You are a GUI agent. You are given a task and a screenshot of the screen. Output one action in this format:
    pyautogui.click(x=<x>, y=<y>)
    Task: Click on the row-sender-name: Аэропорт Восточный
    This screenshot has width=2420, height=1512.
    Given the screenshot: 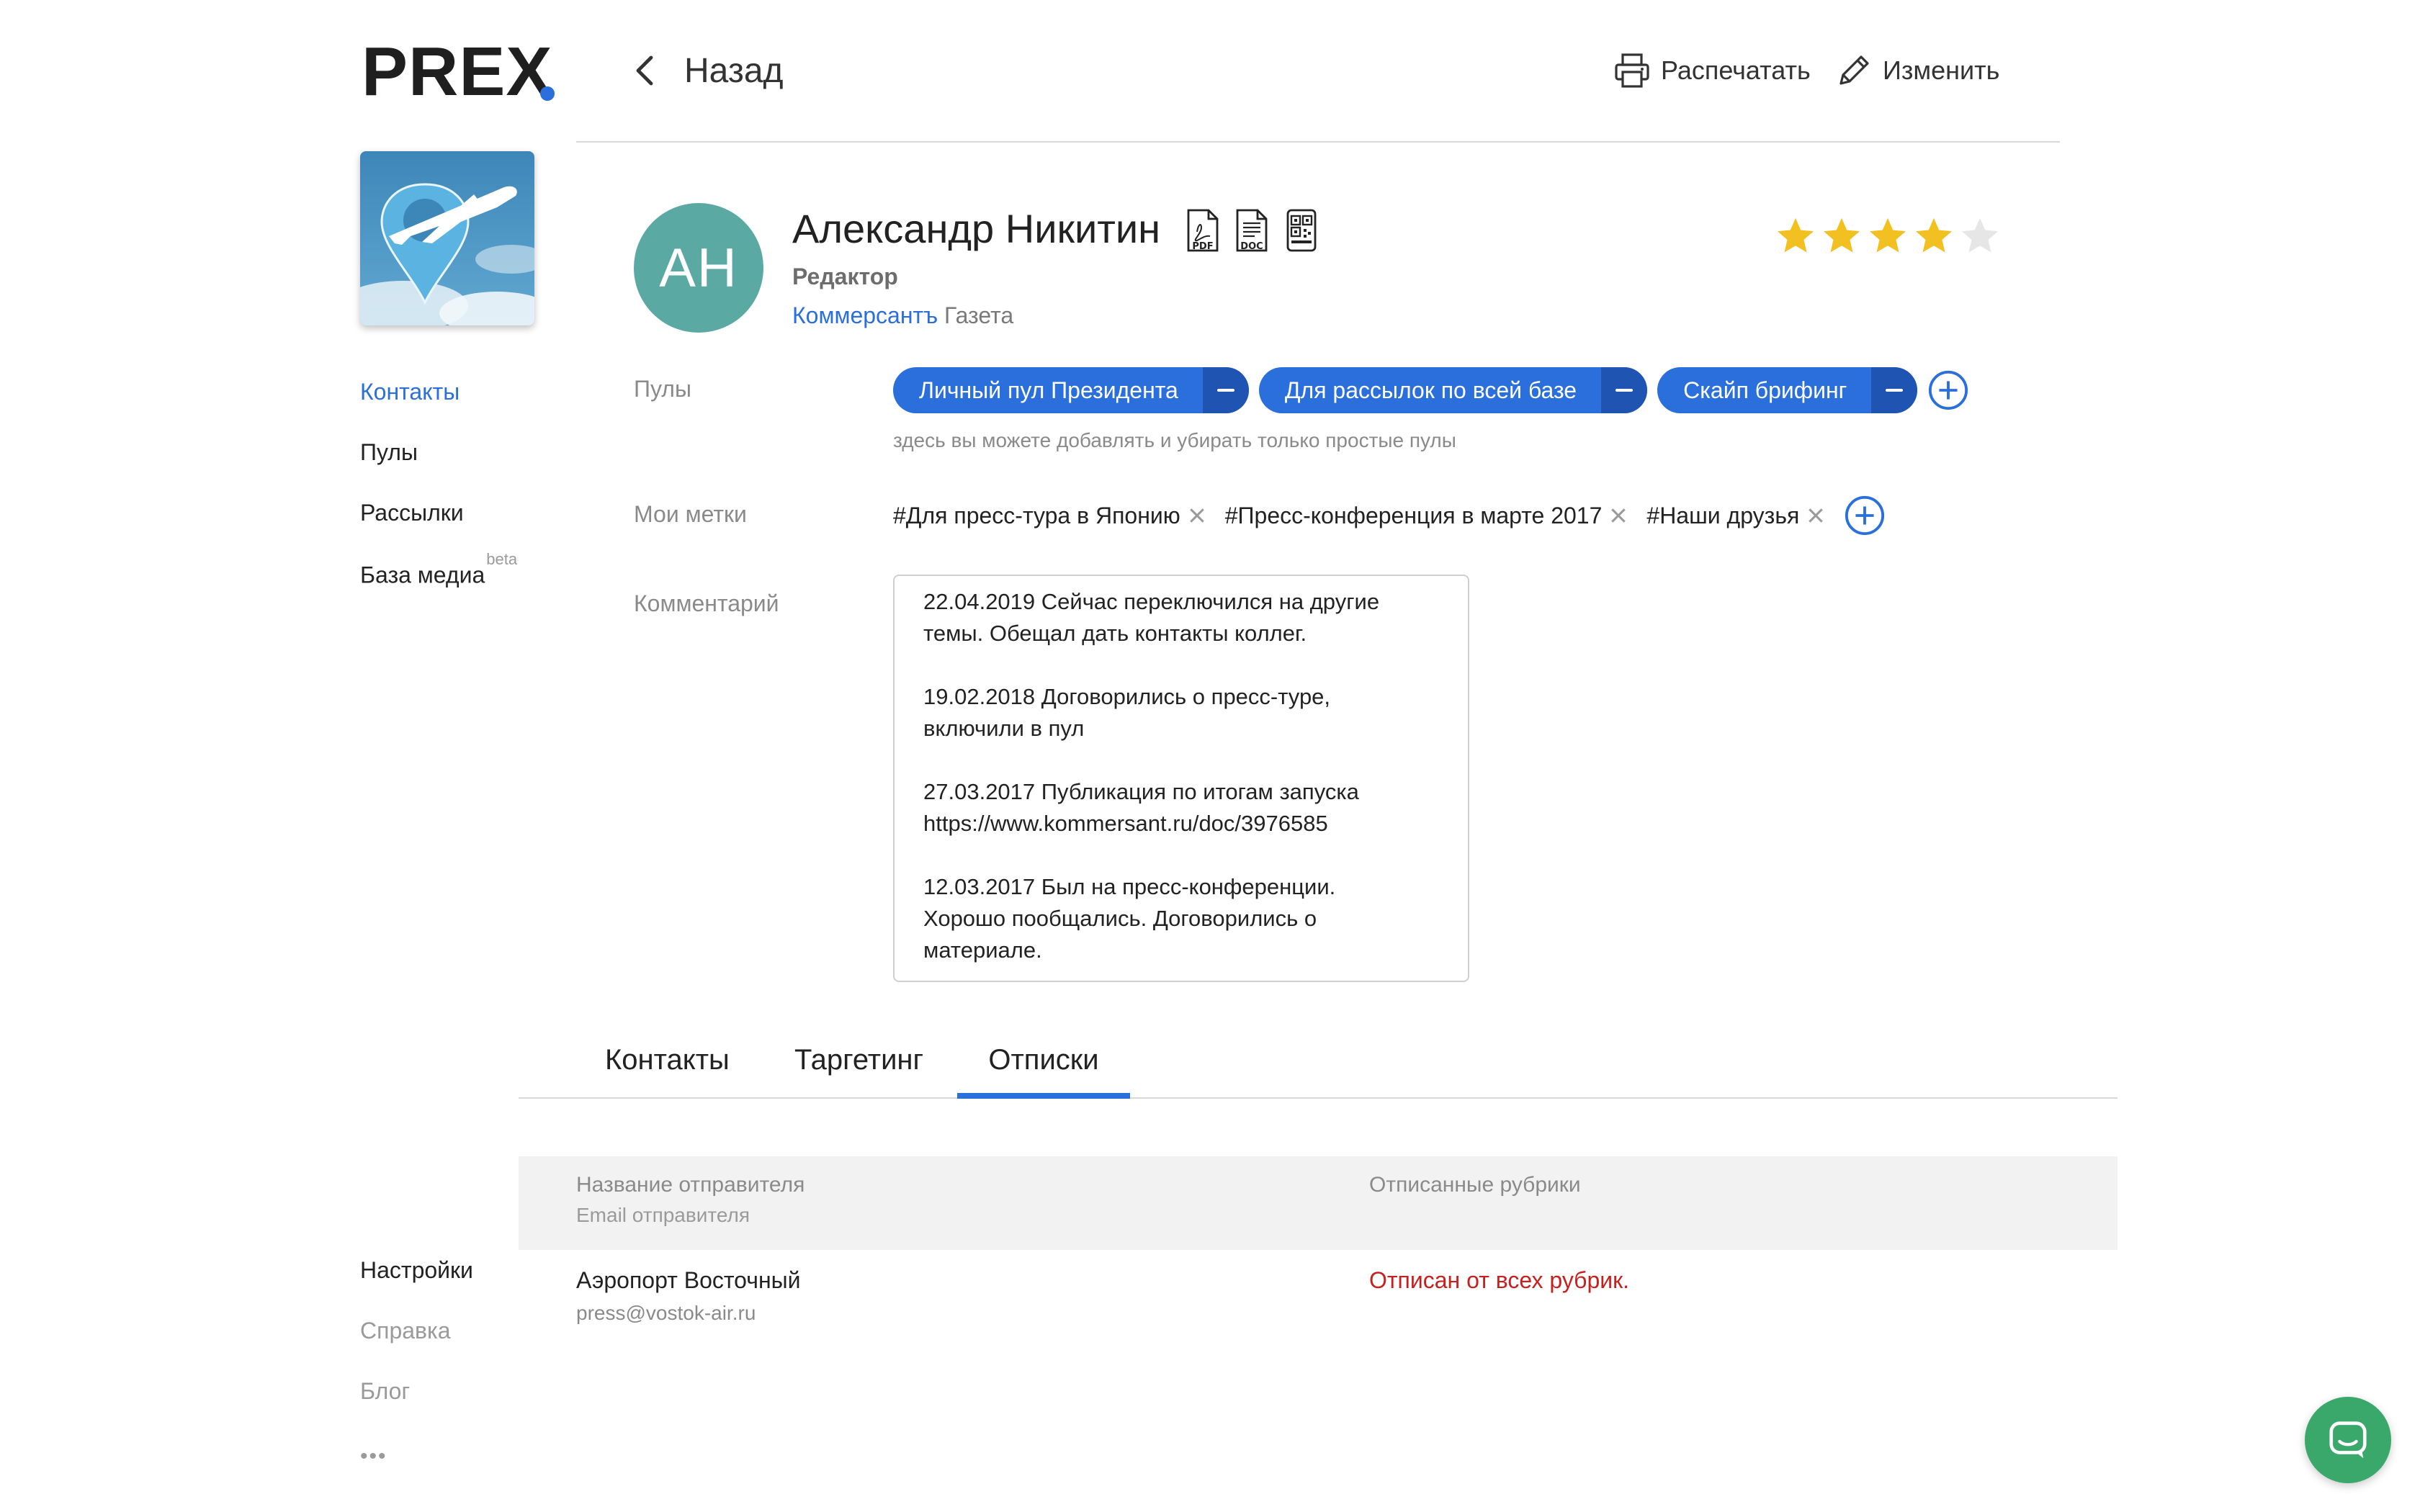 What is the action you would take?
    pyautogui.click(x=688, y=1280)
    